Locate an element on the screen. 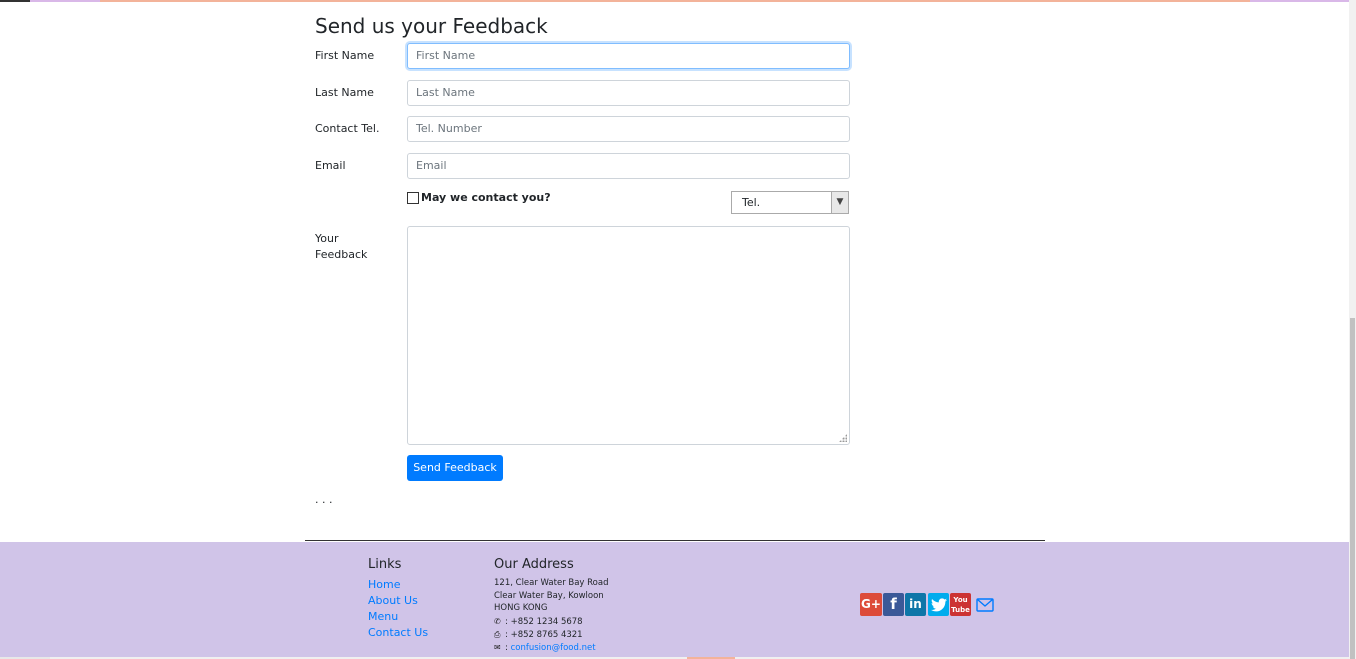 Image resolution: width=1356 pixels, height=659 pixels. footer-email-link: confusion@food.net is located at coordinates (553, 648).